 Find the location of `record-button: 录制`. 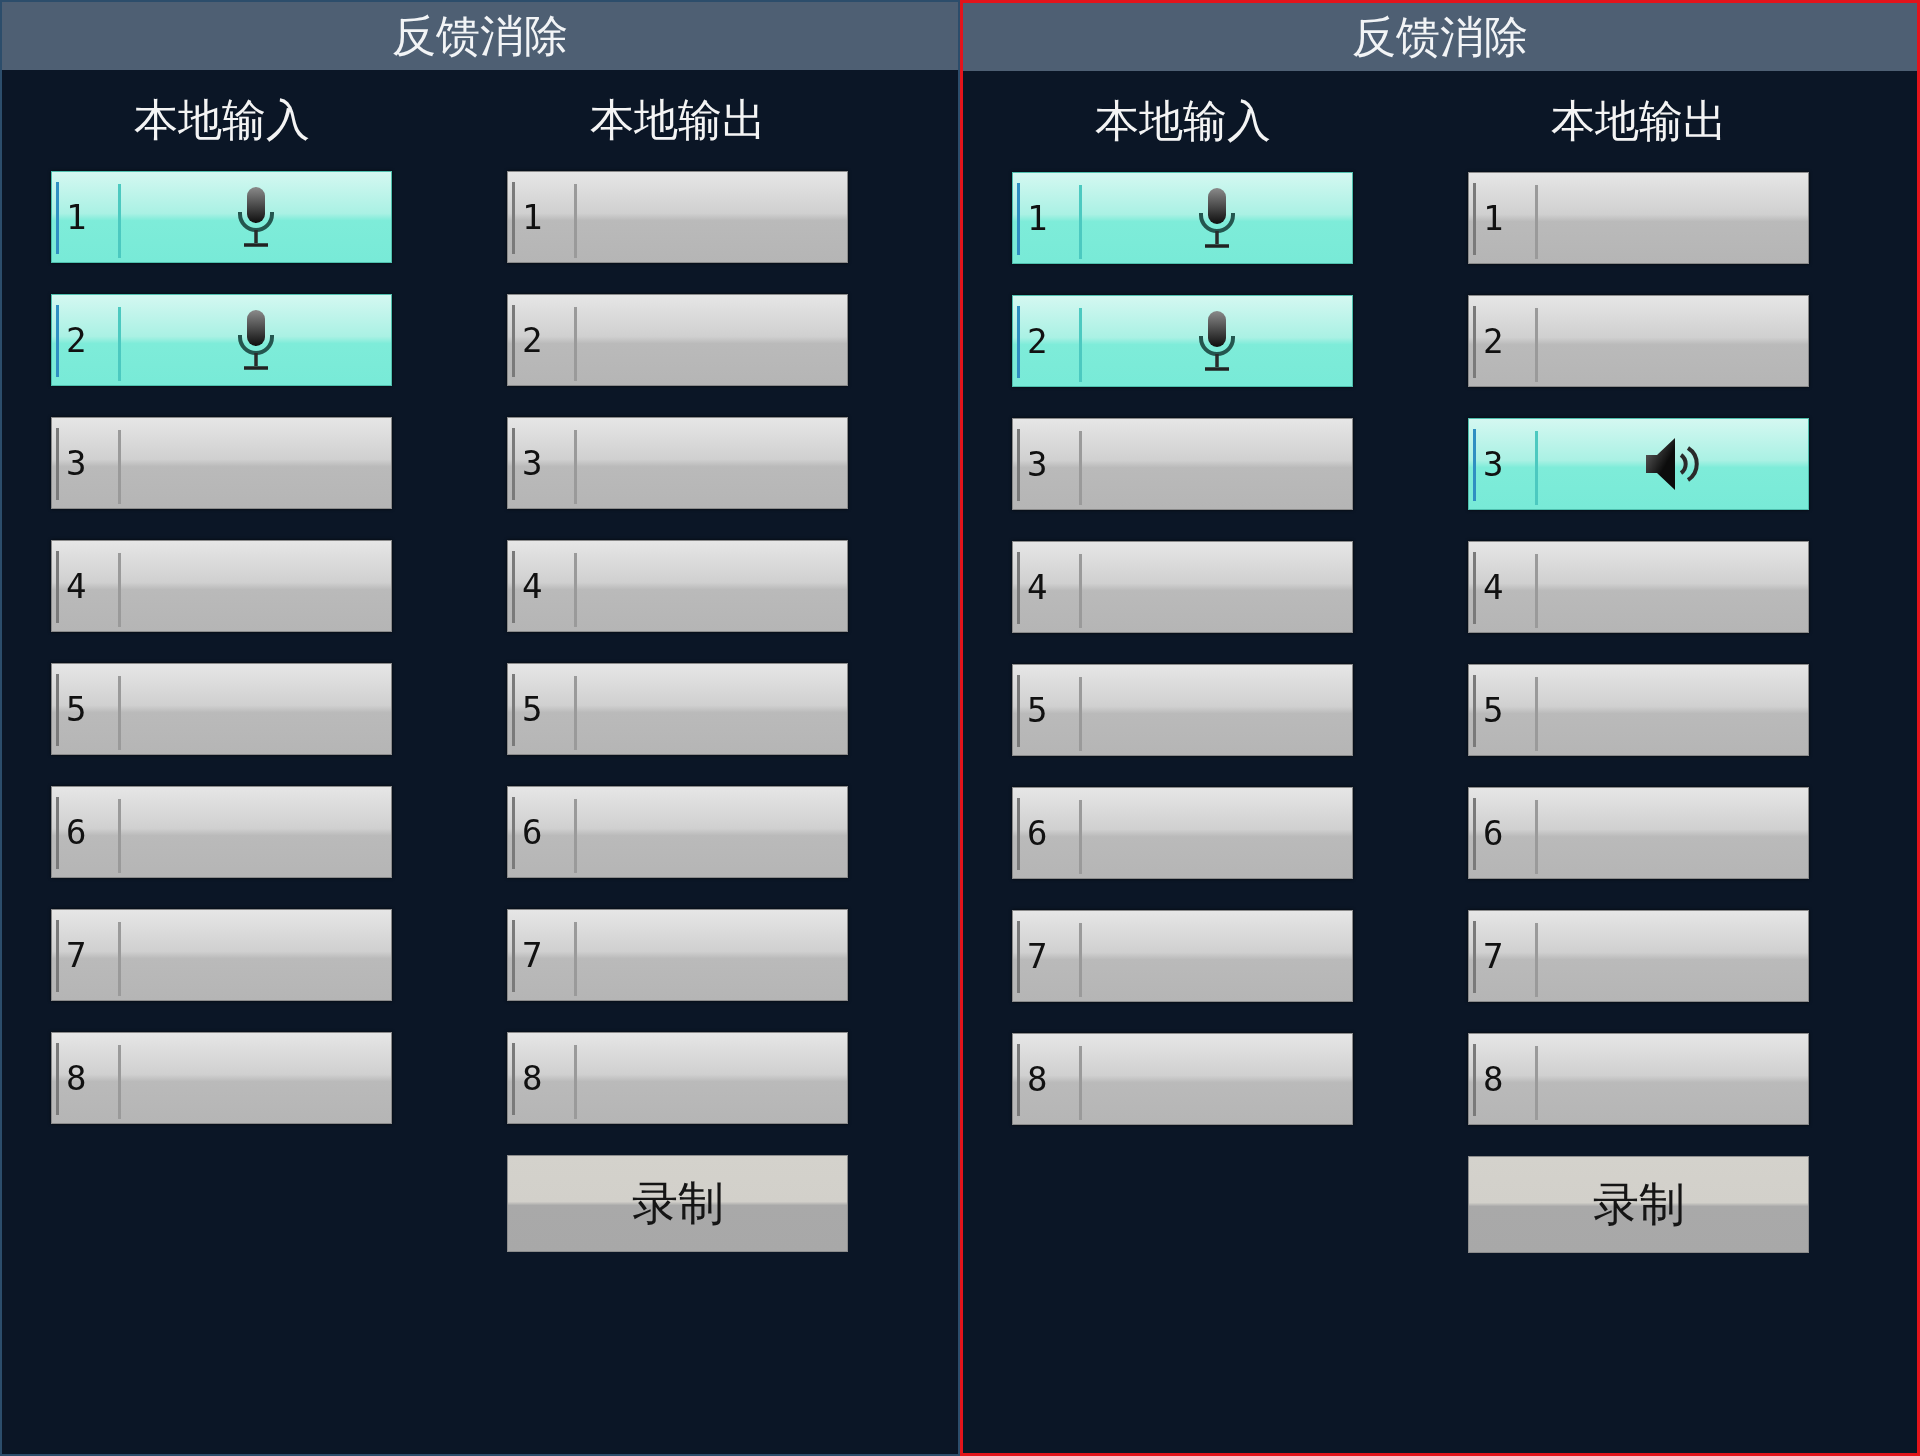

record-button: 录制 is located at coordinates (1638, 1204).